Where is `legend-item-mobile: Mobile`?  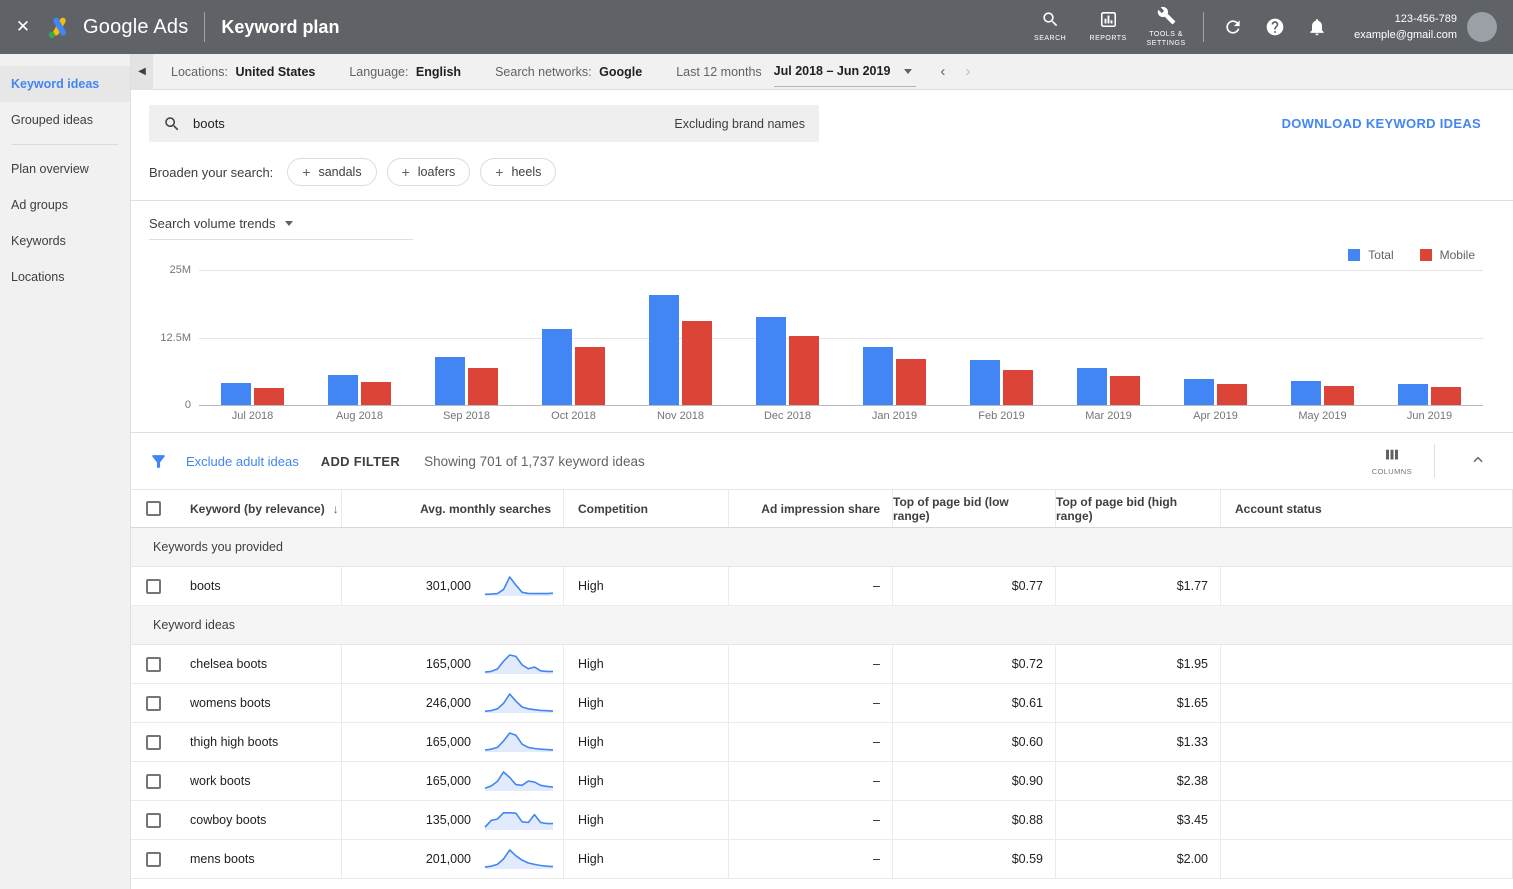 legend-item-mobile: Mobile is located at coordinates (1447, 255).